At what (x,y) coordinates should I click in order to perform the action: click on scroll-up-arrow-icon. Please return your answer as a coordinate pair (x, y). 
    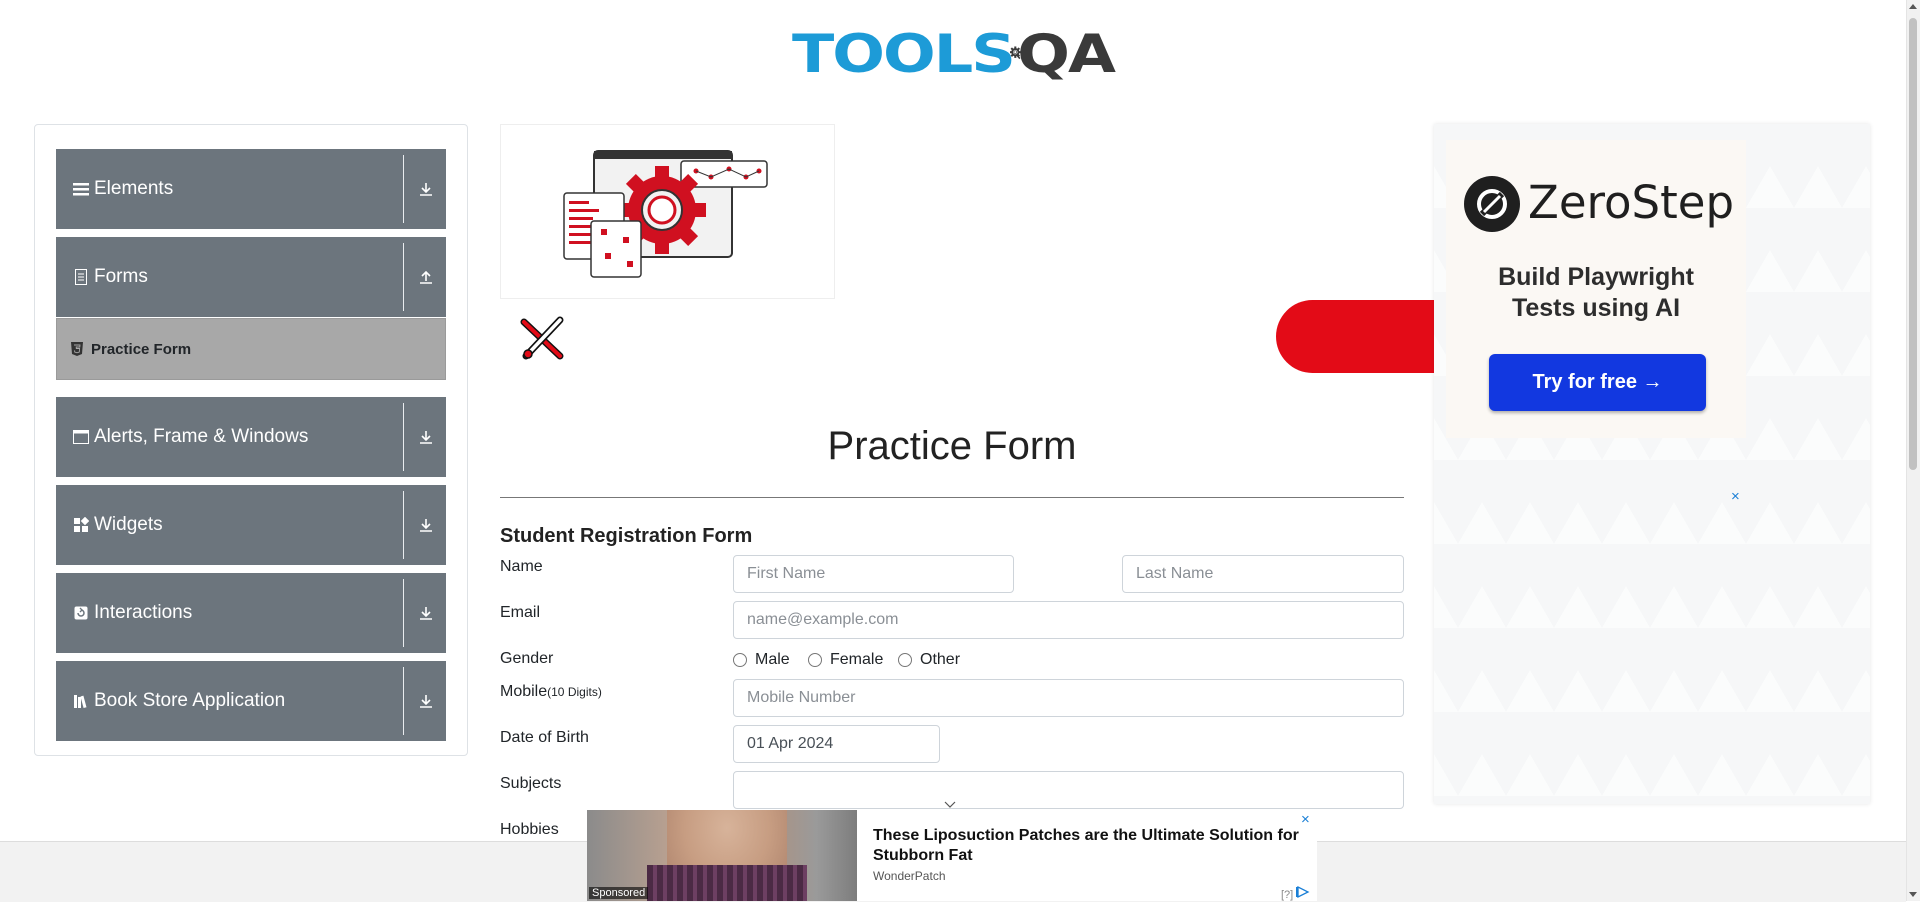
    Looking at the image, I should click on (1913, 6).